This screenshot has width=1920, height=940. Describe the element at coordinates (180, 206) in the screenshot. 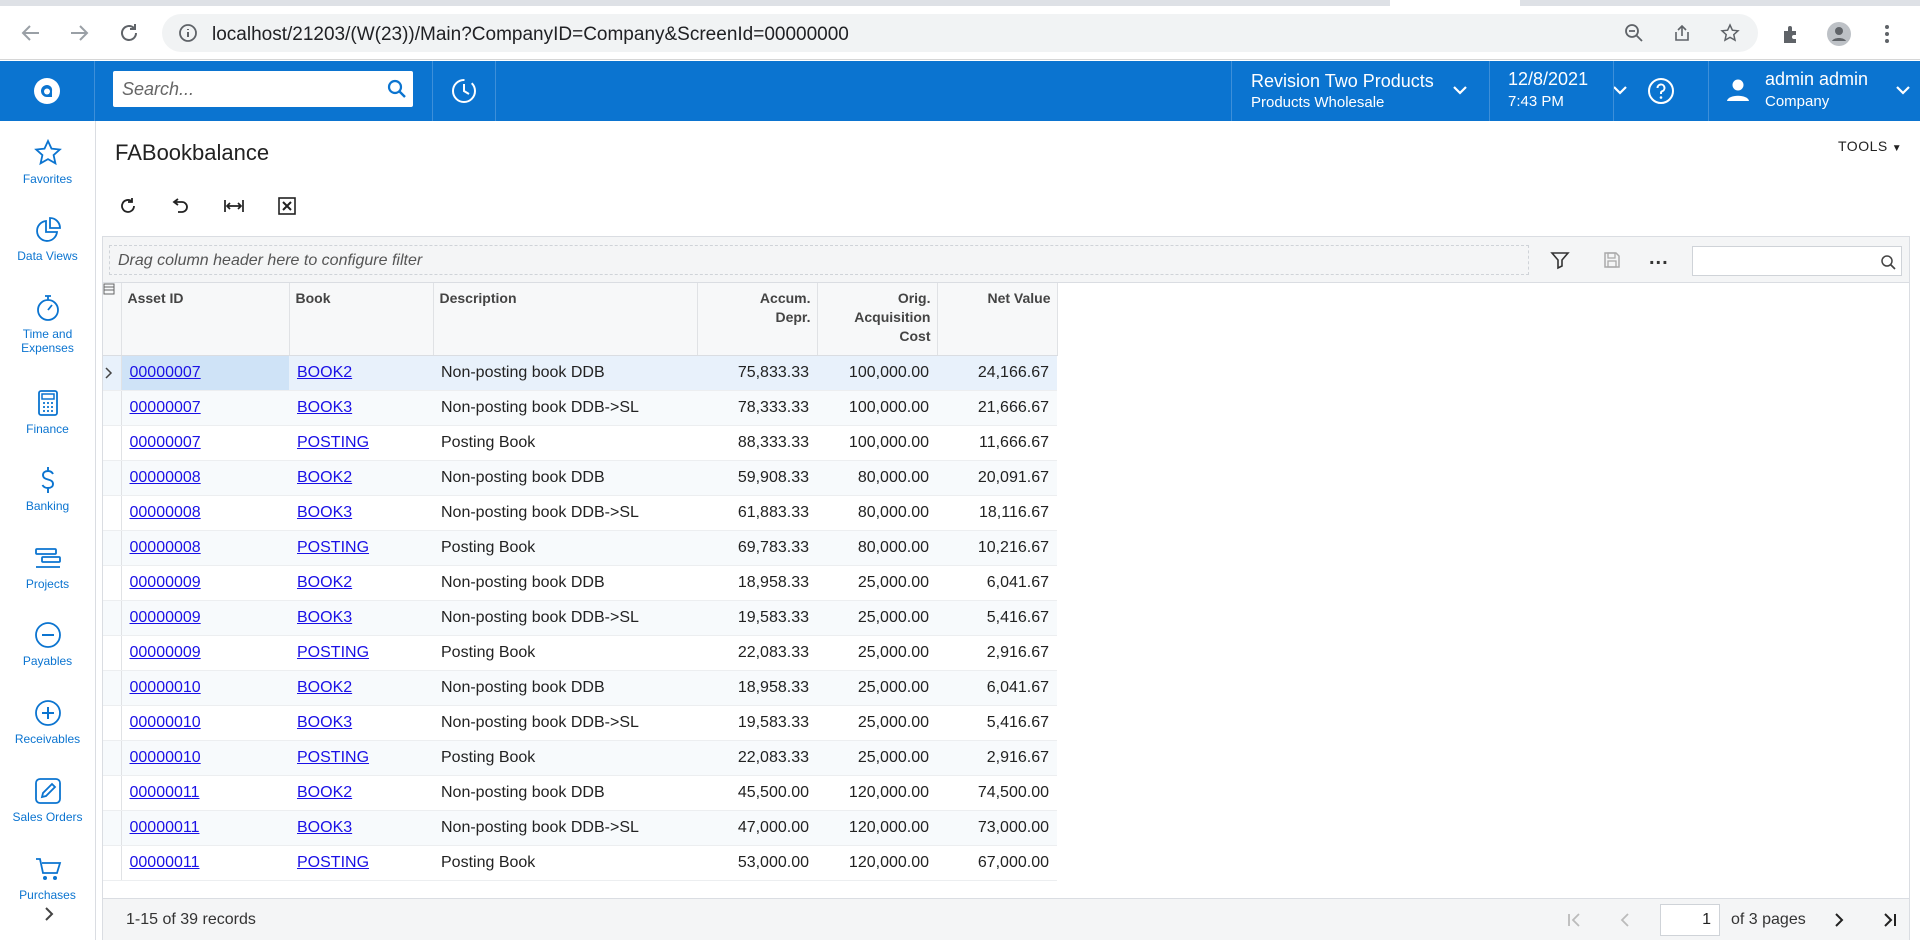

I see `undo-button` at that location.